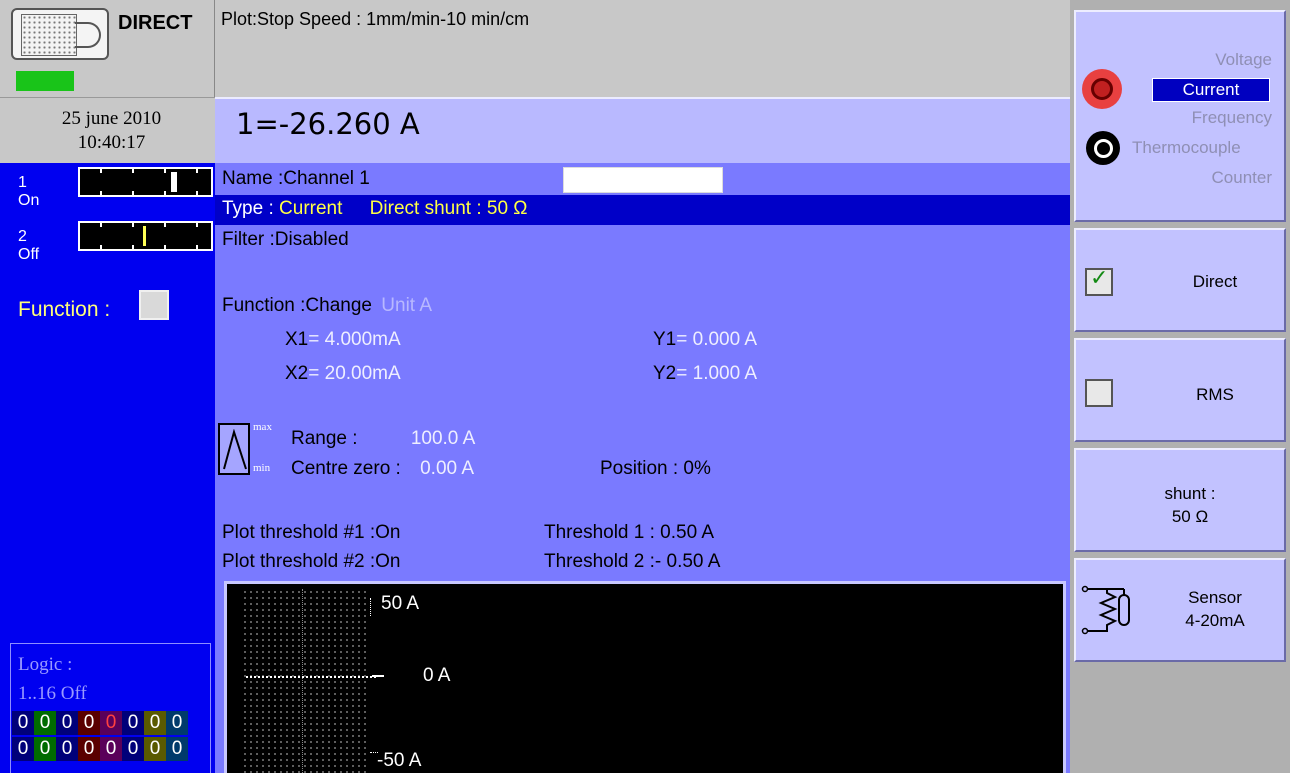 Image resolution: width=1290 pixels, height=773 pixels. I want to click on negative-input-jack-icon, so click(1103, 148).